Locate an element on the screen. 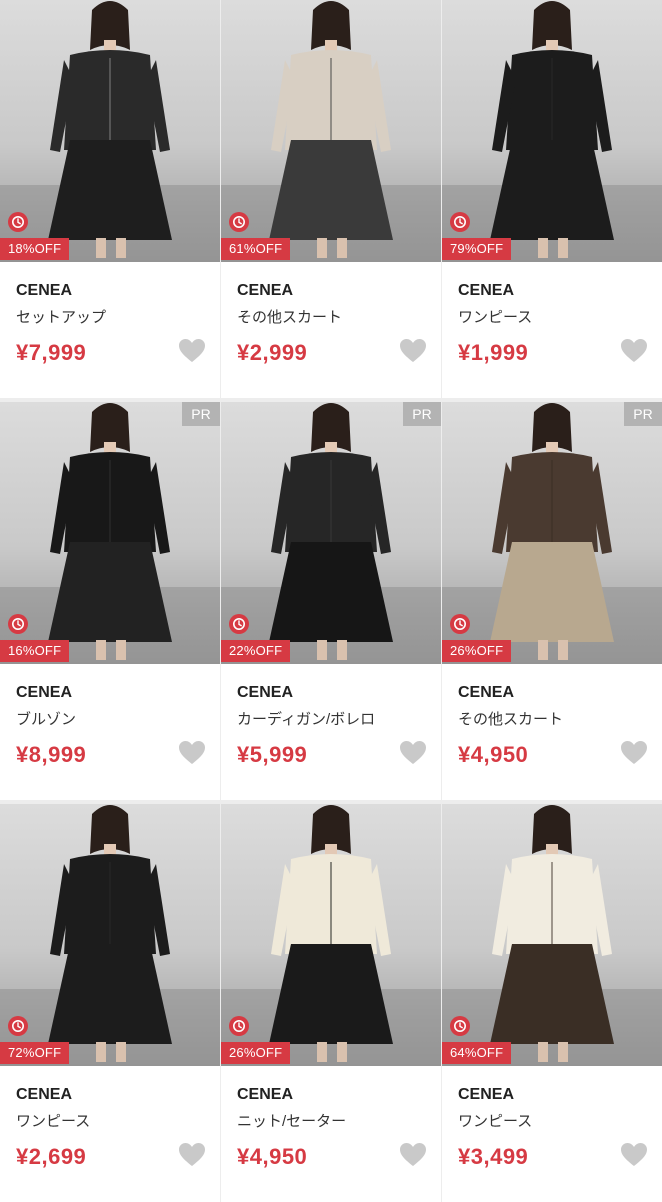  product-card: 18%OFF CENEA セットアップ ¥7,999 is located at coordinates (110, 199).